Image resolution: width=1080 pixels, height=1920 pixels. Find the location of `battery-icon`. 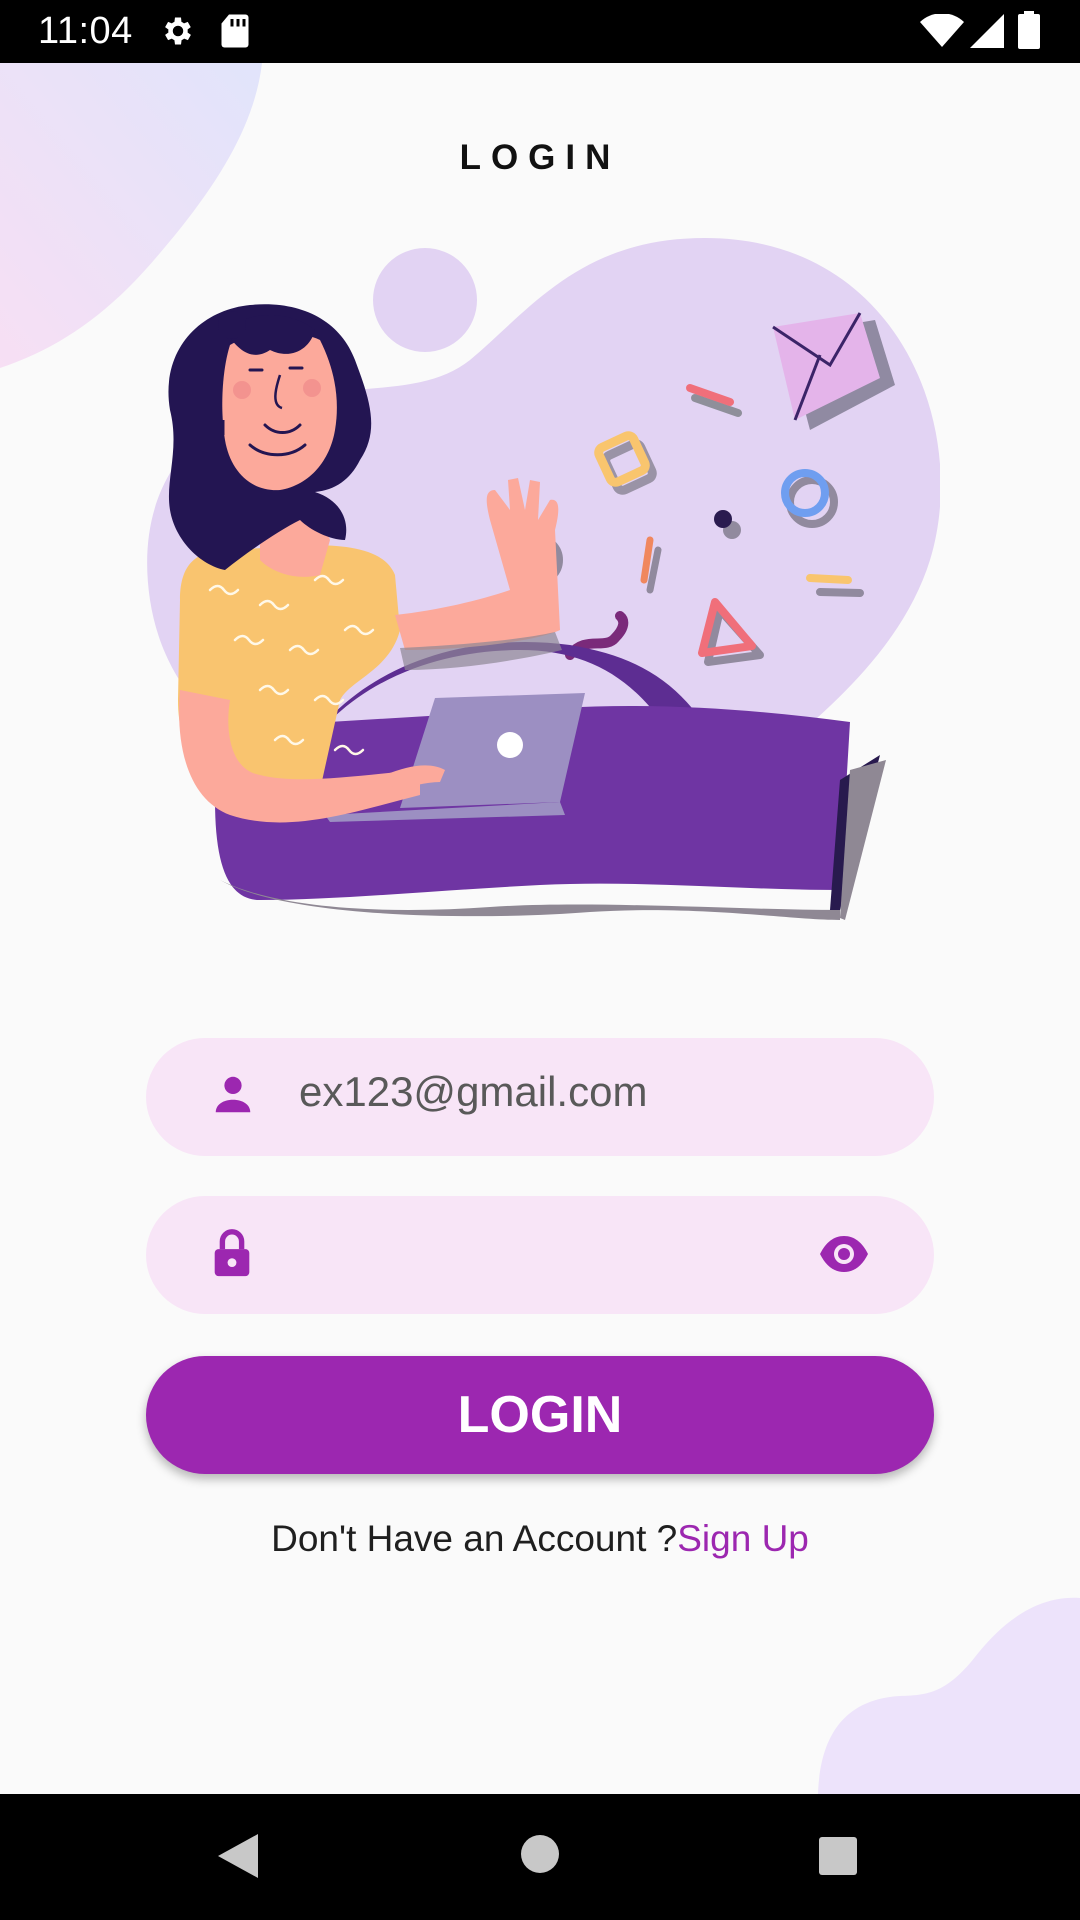

battery-icon is located at coordinates (1029, 32).